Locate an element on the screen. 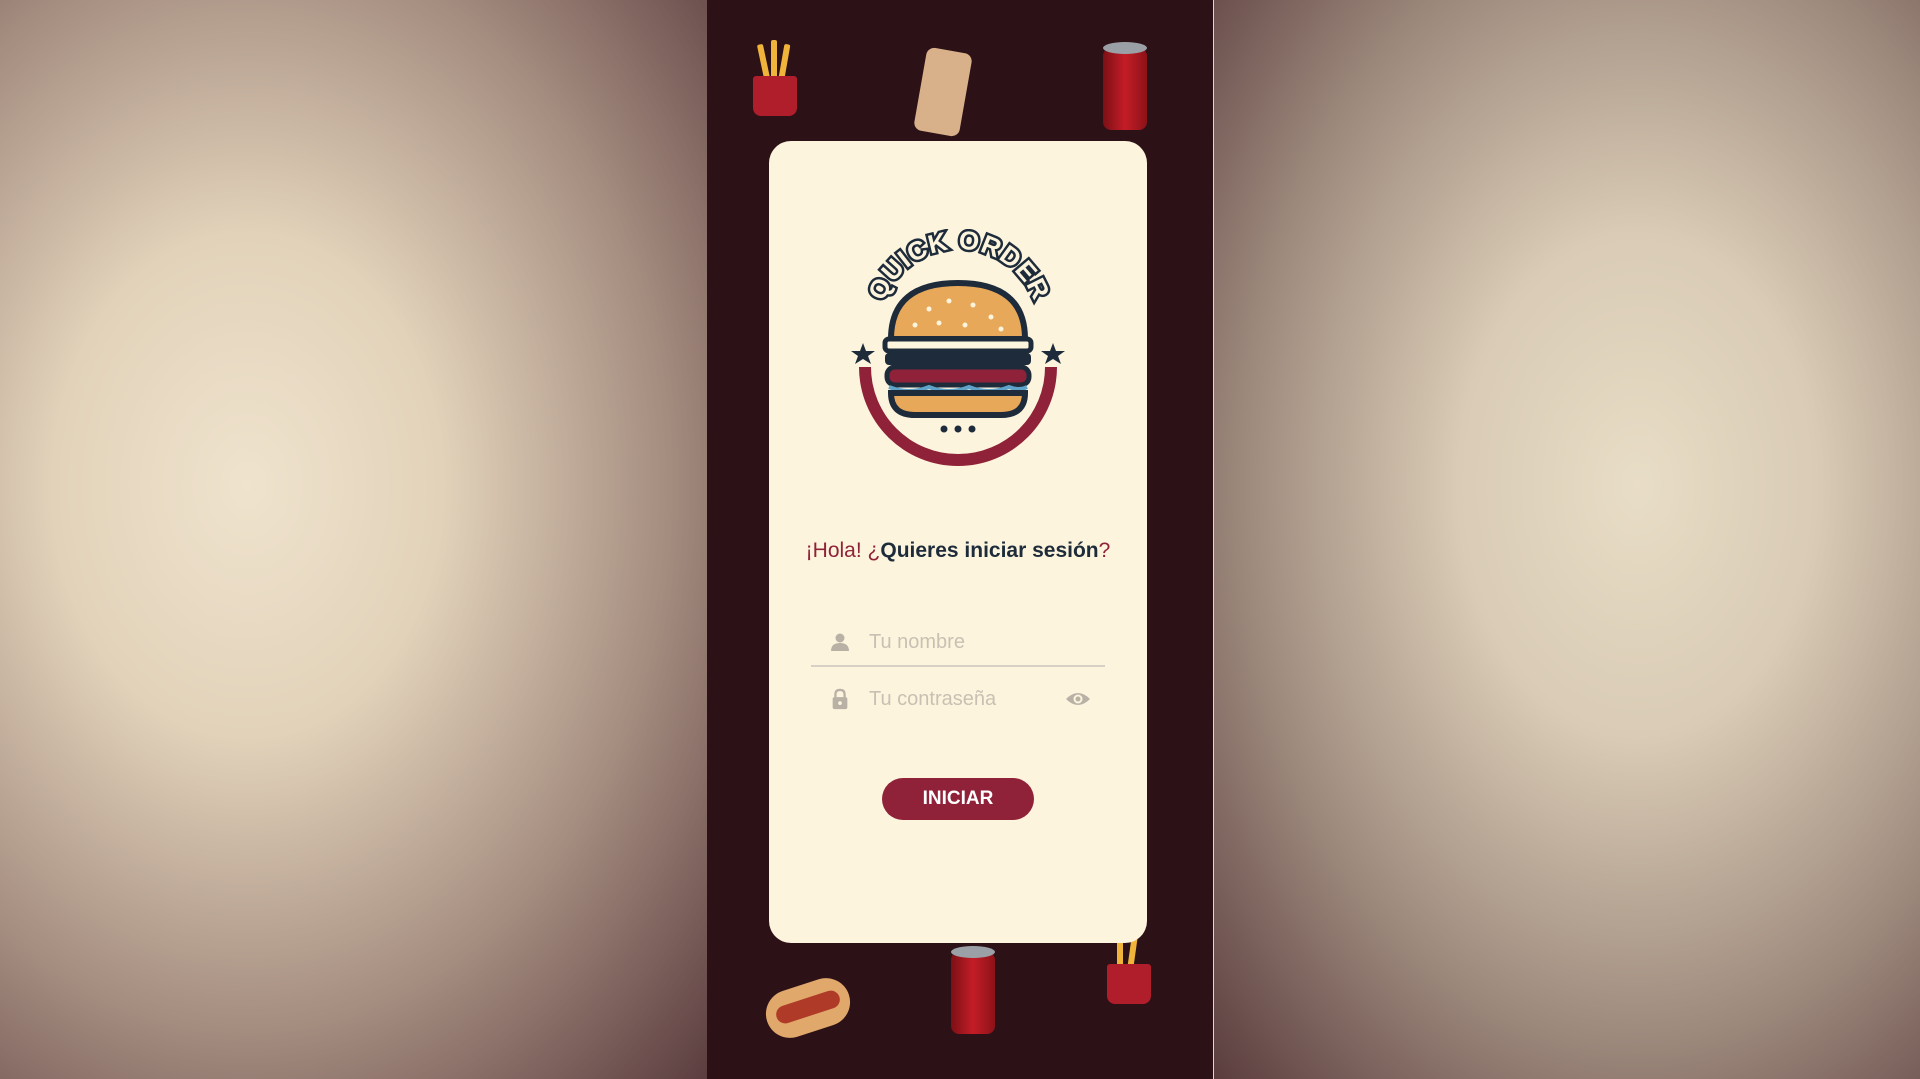 This screenshot has width=1920, height=1079. greeting-heading: ¡Hola! ¿Quieres iniciar sesión? is located at coordinates (958, 551).